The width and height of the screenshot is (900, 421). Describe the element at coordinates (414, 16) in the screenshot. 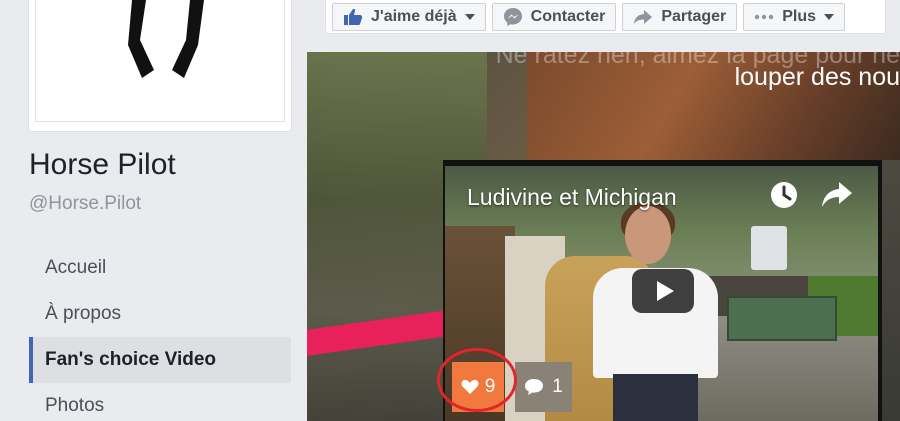

I see `like-page-label: J'aime déjà` at that location.